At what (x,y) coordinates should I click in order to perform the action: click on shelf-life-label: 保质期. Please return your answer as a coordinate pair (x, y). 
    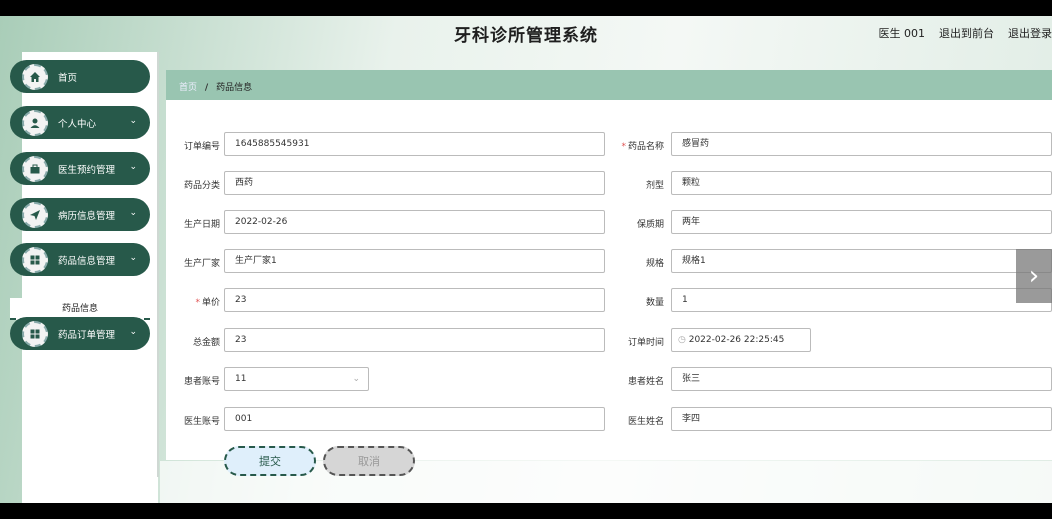
    Looking at the image, I should click on (650, 225).